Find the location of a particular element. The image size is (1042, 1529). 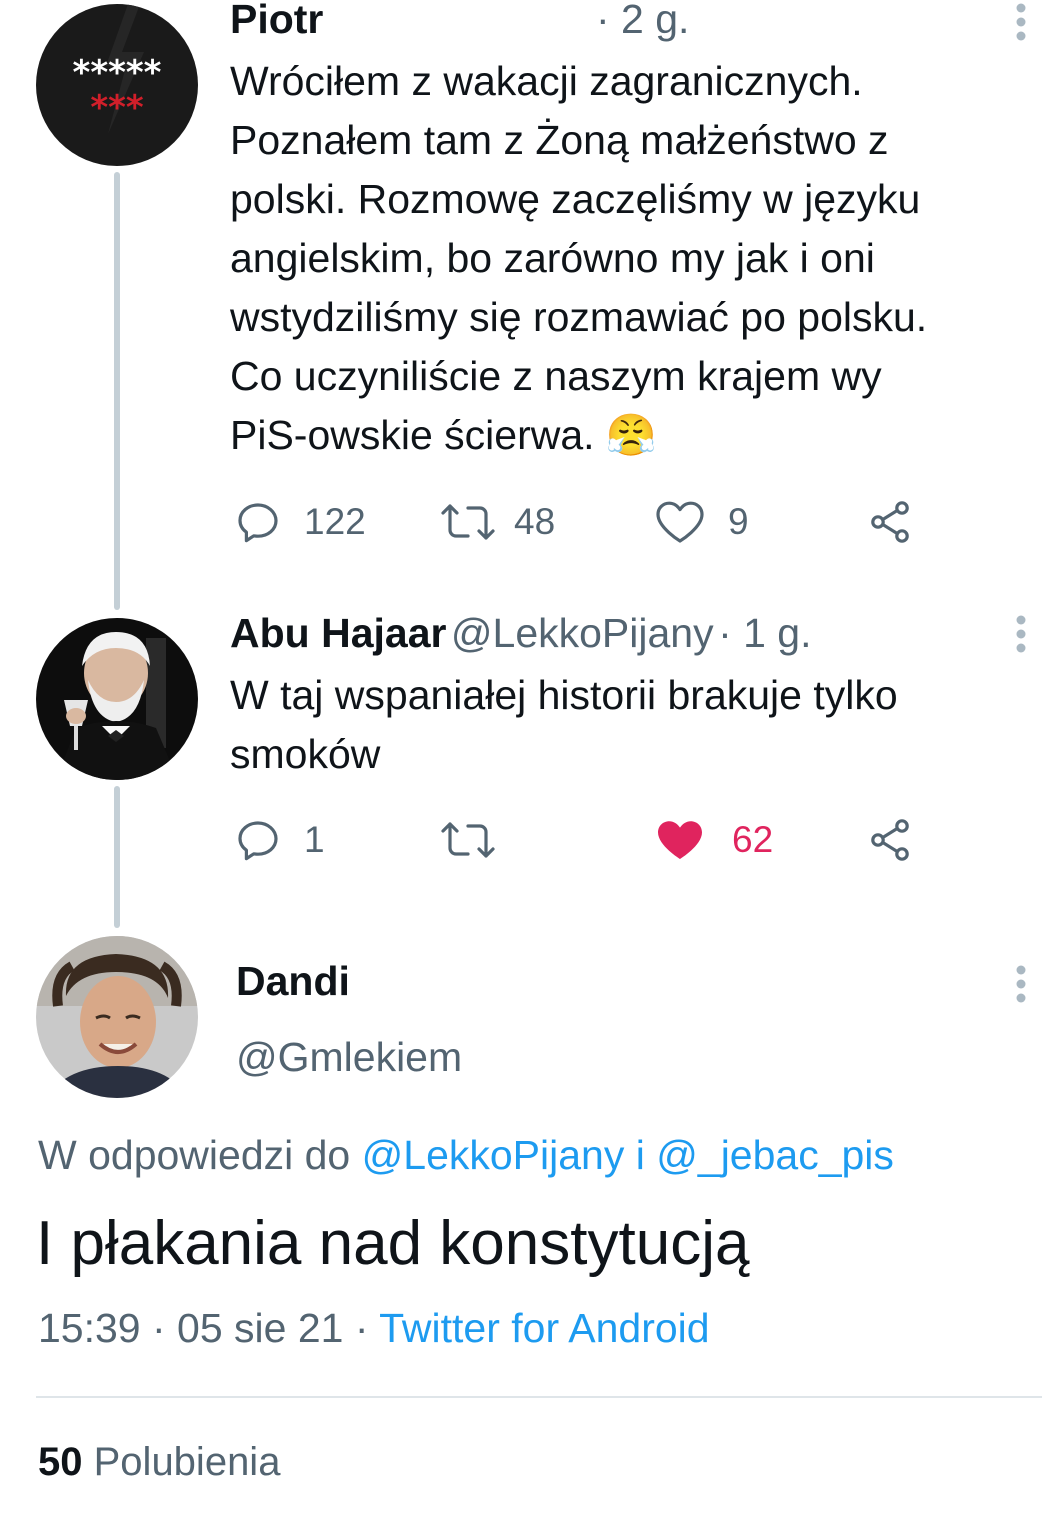

tweet-meta: 15:39 · 05 sie 21 · Twitter for Android is located at coordinates (374, 1328).